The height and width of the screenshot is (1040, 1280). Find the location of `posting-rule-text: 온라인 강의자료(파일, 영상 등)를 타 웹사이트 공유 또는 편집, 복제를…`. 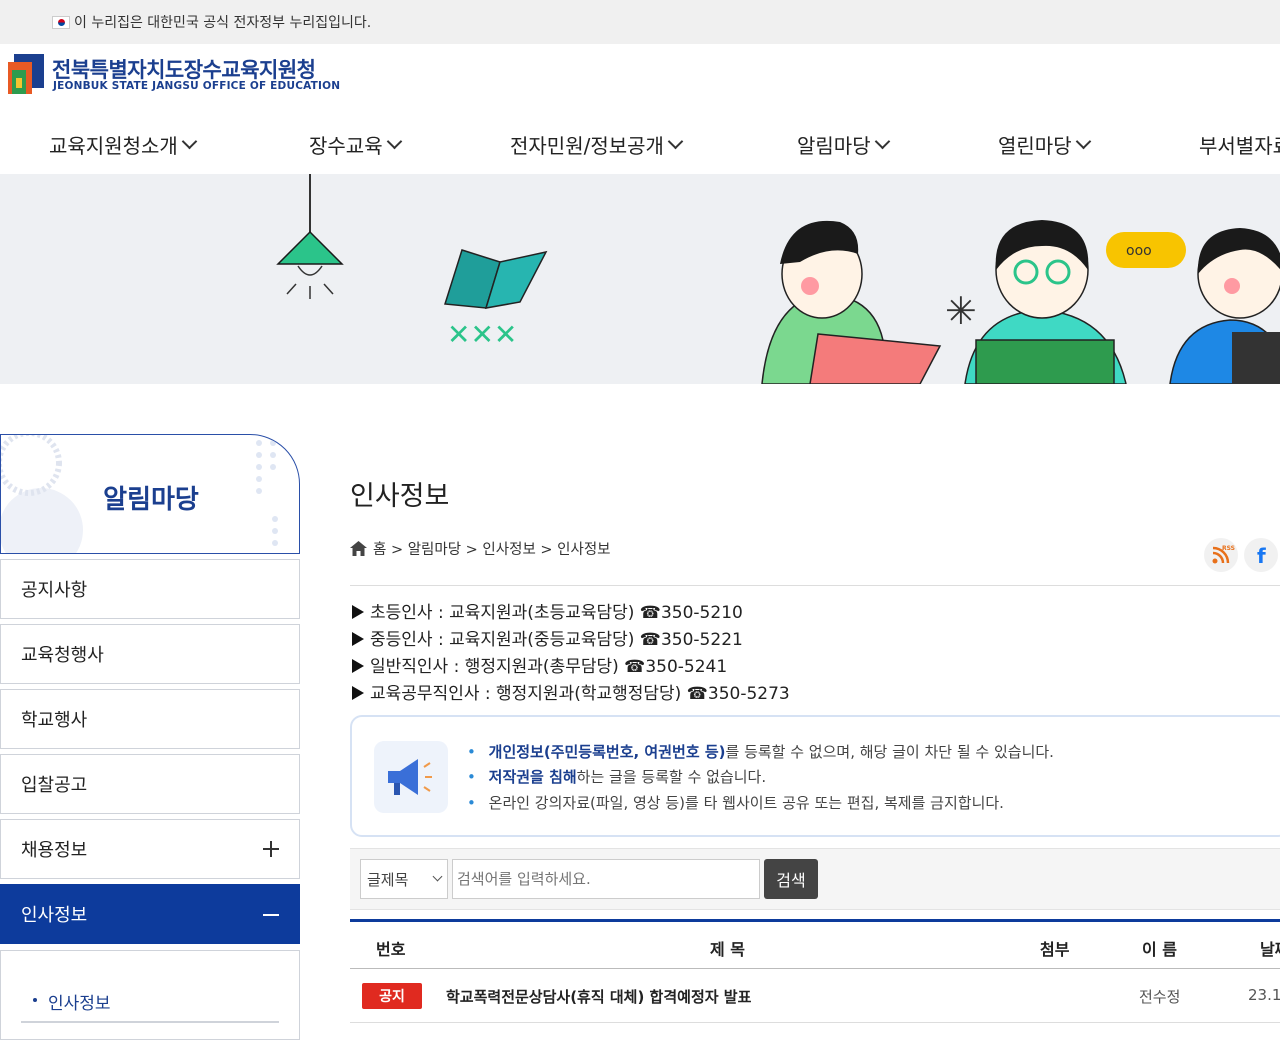

posting-rule-text: 온라인 강의자료(파일, 영상 등)를 타 웹사이트 공유 또는 편집, 복제를… is located at coordinates (746, 803).